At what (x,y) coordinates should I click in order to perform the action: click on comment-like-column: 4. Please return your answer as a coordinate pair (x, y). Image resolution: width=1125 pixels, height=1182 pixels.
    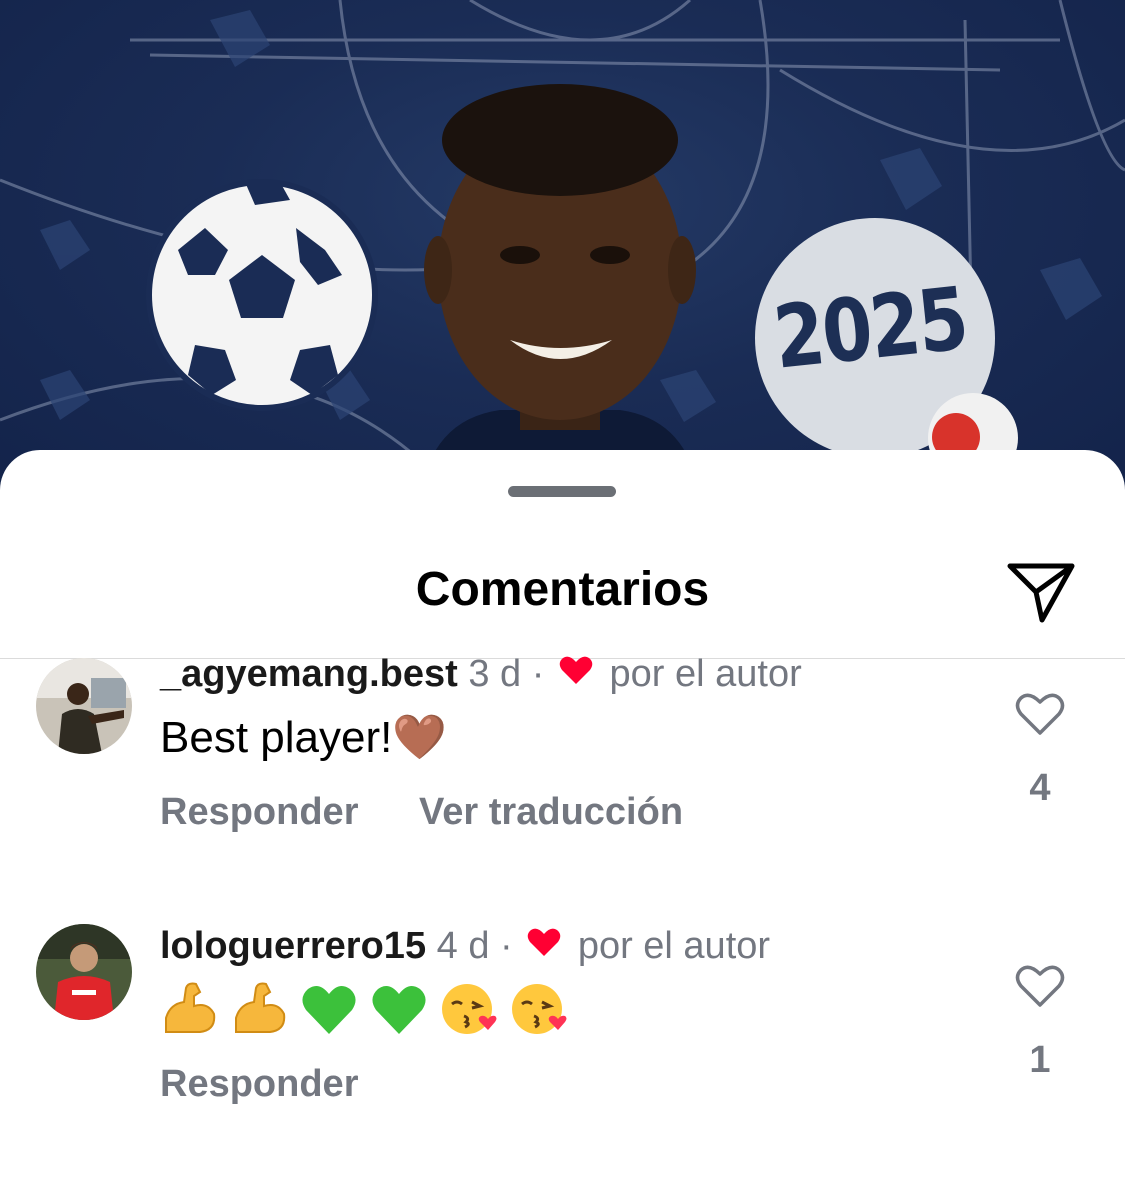
    Looking at the image, I should click on (1040, 751).